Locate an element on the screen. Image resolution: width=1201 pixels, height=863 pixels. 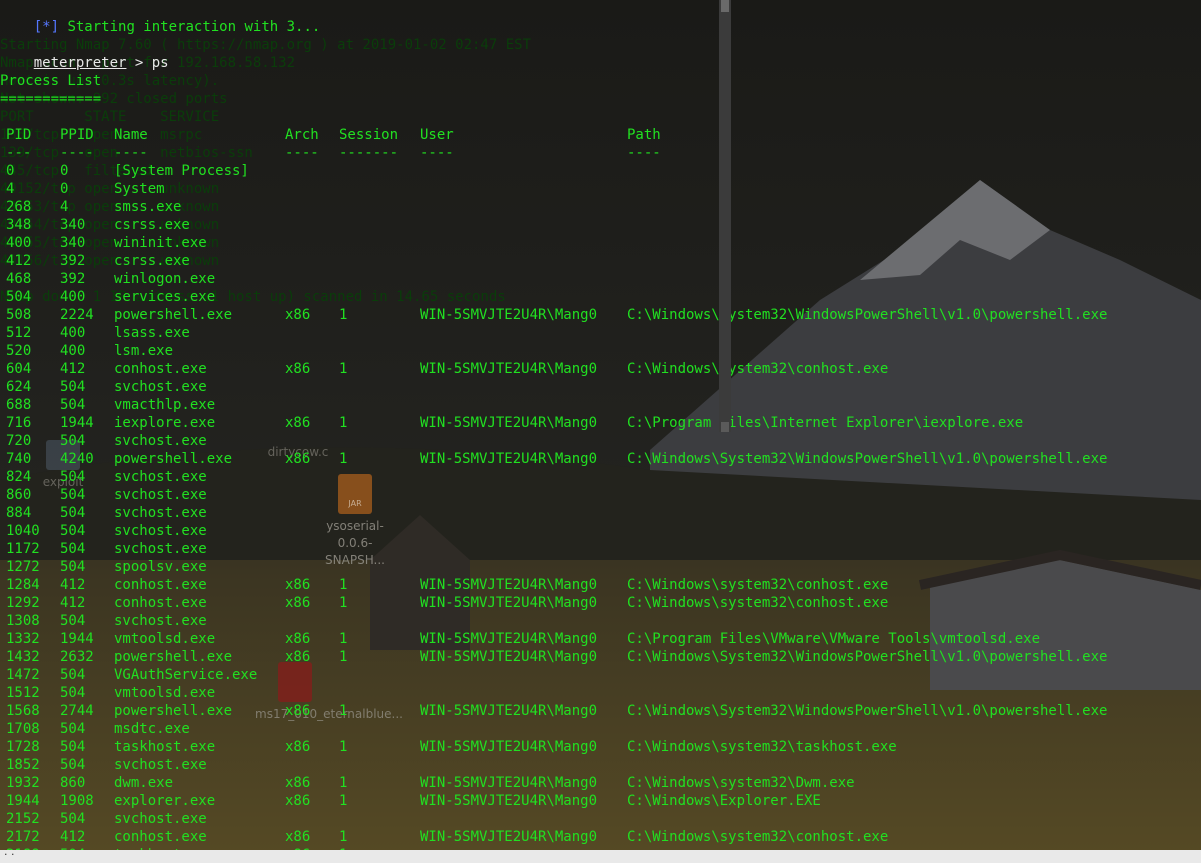
cell-path: C:\Windows\Explorer.EXE is located at coordinates (724, 801).